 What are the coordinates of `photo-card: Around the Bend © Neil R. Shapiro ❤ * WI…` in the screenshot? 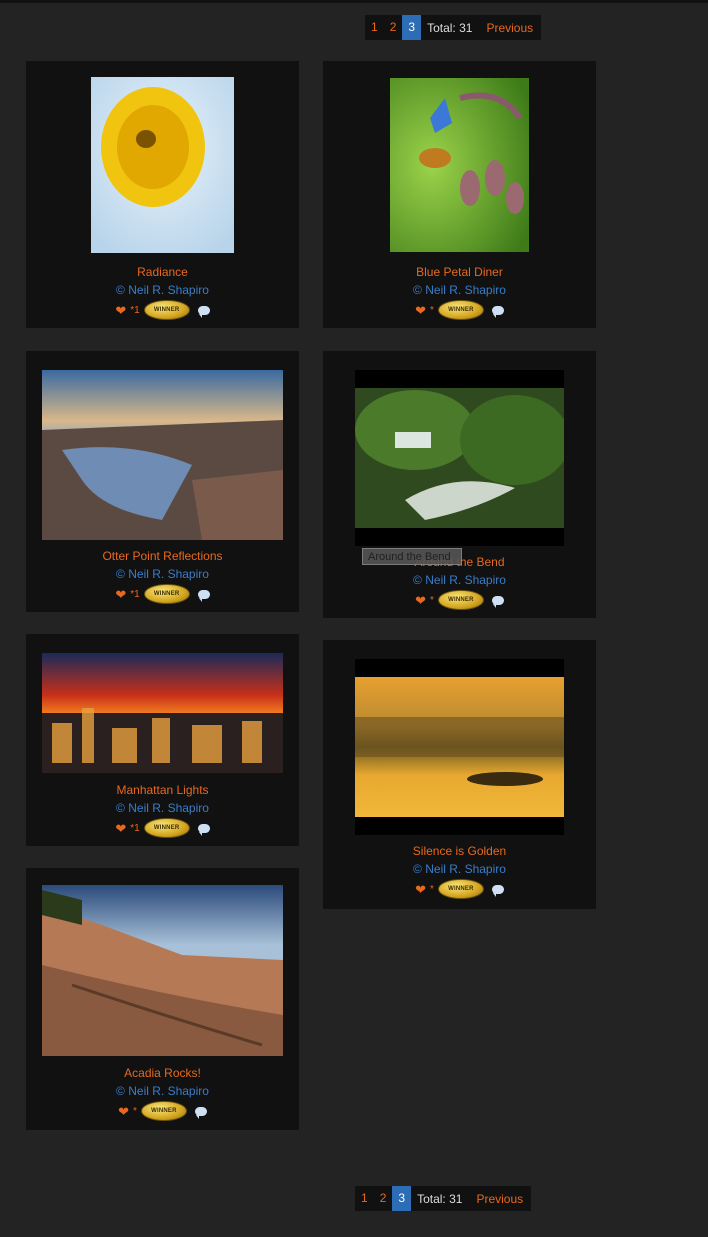 It's located at (459, 484).